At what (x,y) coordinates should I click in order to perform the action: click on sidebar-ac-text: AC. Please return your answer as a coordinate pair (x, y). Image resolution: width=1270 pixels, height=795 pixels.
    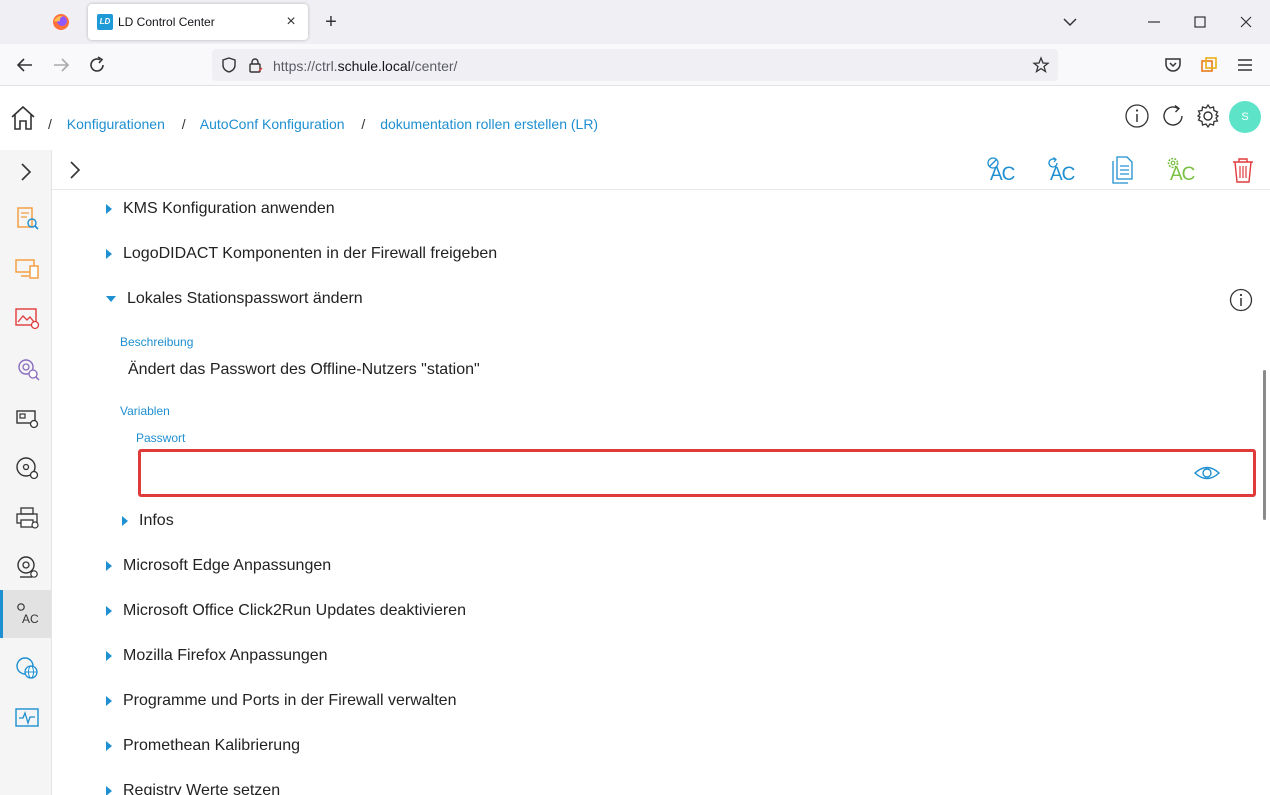
    Looking at the image, I should click on (30, 619).